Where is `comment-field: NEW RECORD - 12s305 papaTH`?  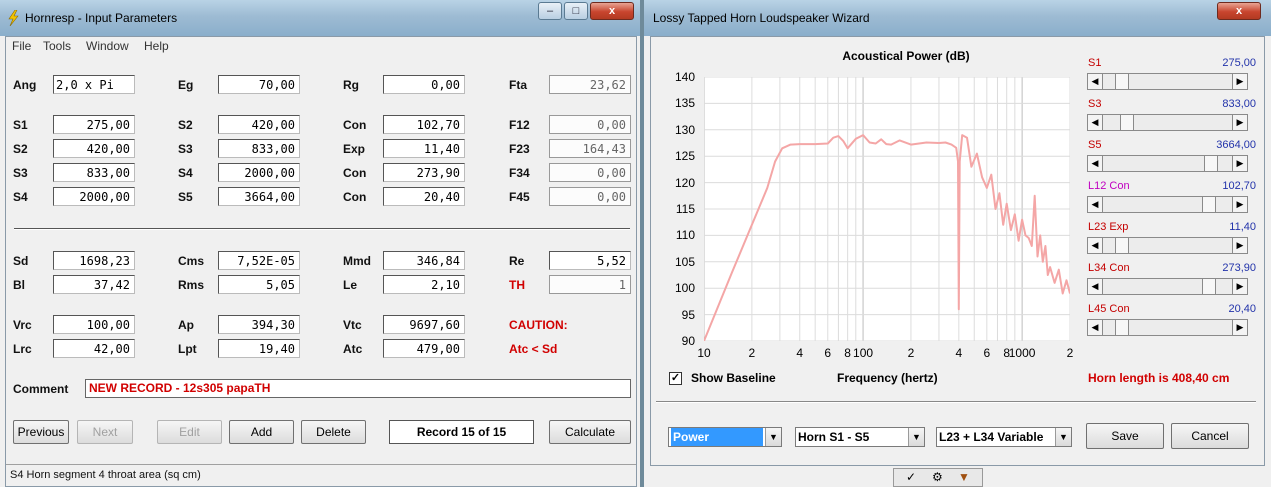
comment-field: NEW RECORD - 12s305 papaTH is located at coordinates (358, 388).